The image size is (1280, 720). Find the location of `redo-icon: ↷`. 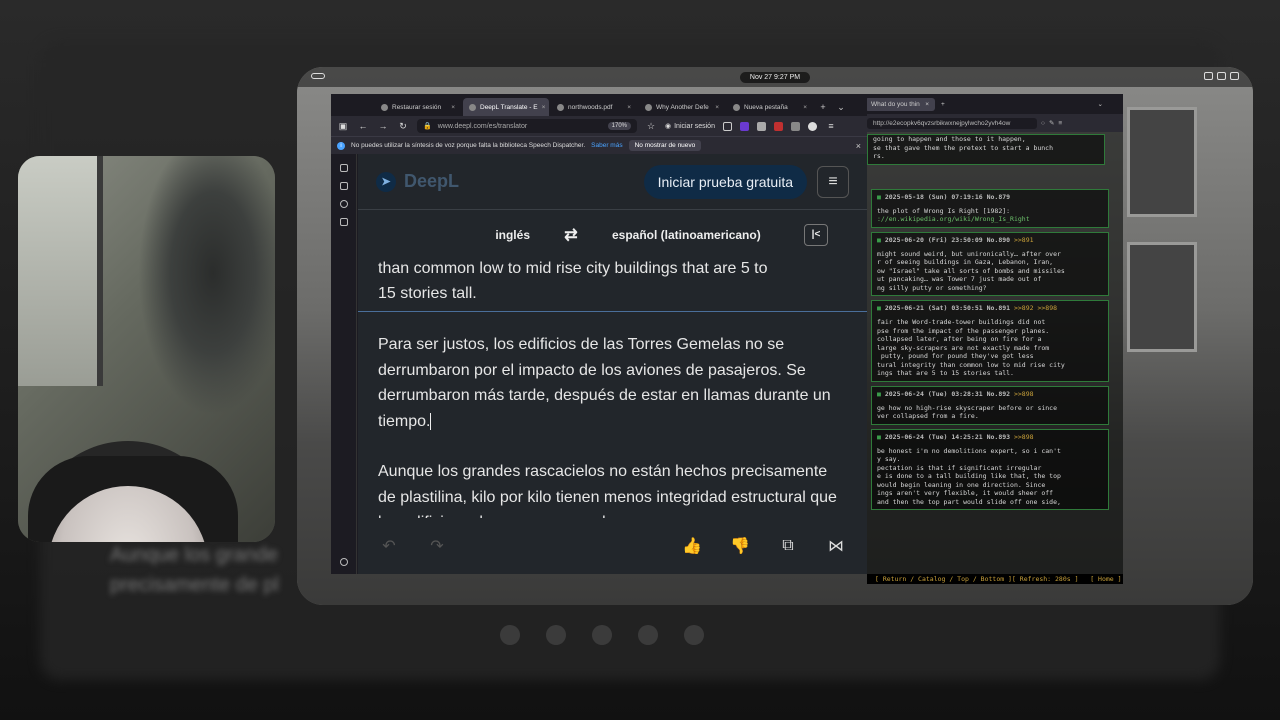

redo-icon: ↷ is located at coordinates (437, 546).